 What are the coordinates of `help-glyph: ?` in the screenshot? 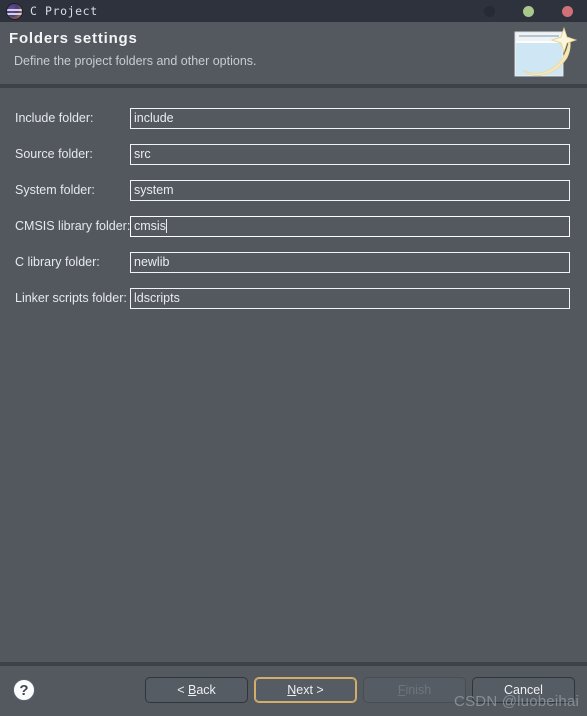 It's located at (24, 690).